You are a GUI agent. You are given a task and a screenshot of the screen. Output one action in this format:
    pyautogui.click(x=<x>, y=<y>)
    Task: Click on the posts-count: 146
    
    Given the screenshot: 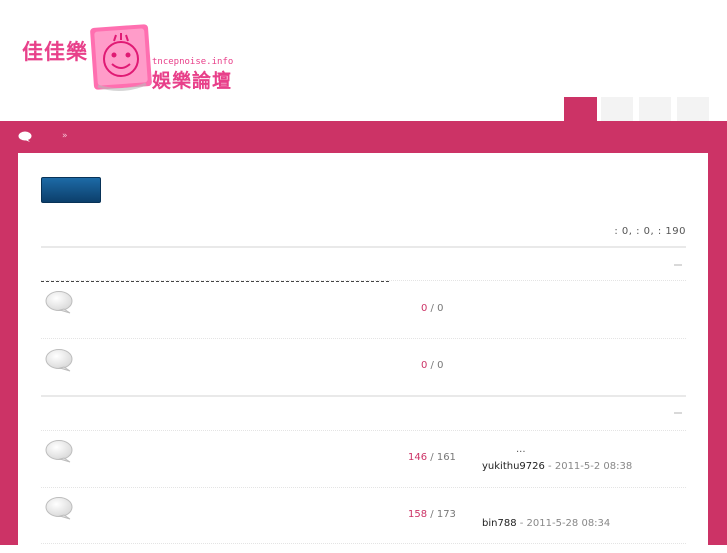 What is the action you would take?
    pyautogui.click(x=418, y=457)
    